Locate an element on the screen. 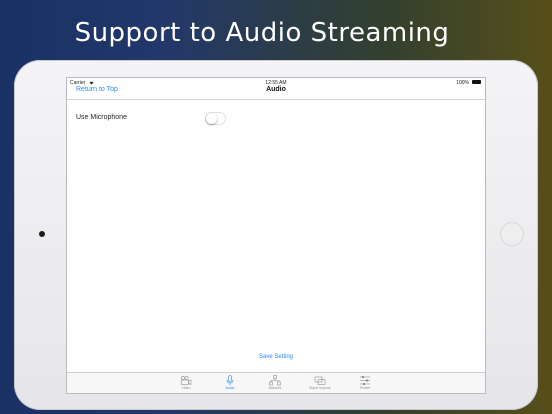  page-title: Audio is located at coordinates (276, 89).